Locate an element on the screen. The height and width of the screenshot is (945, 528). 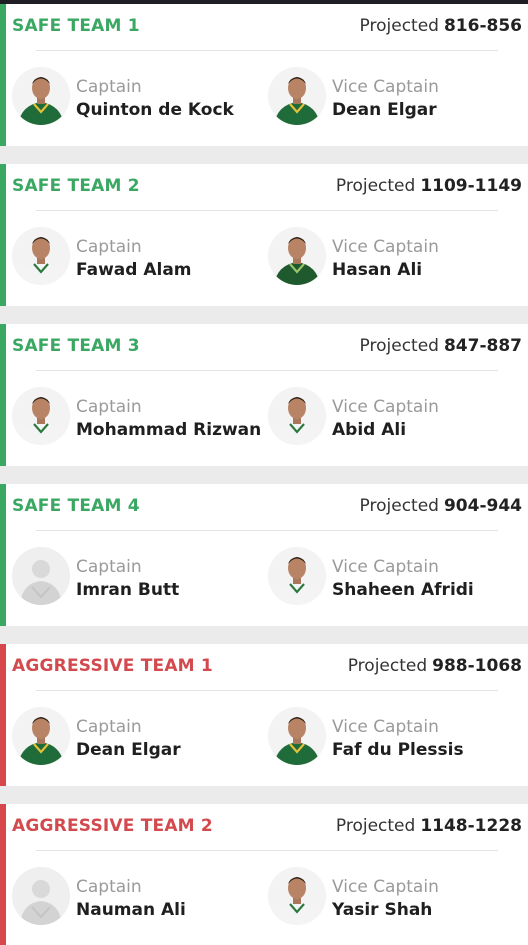
team-card-header: SAFE TEAM 4 Projected 904-944 is located at coordinates (267, 508).